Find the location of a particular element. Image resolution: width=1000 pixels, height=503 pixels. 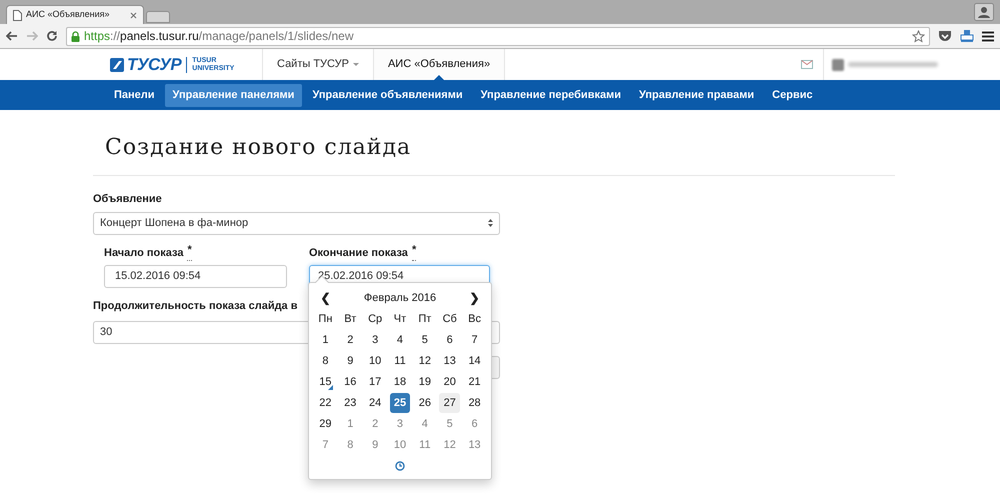

calendar-day: 2 is located at coordinates (375, 424).